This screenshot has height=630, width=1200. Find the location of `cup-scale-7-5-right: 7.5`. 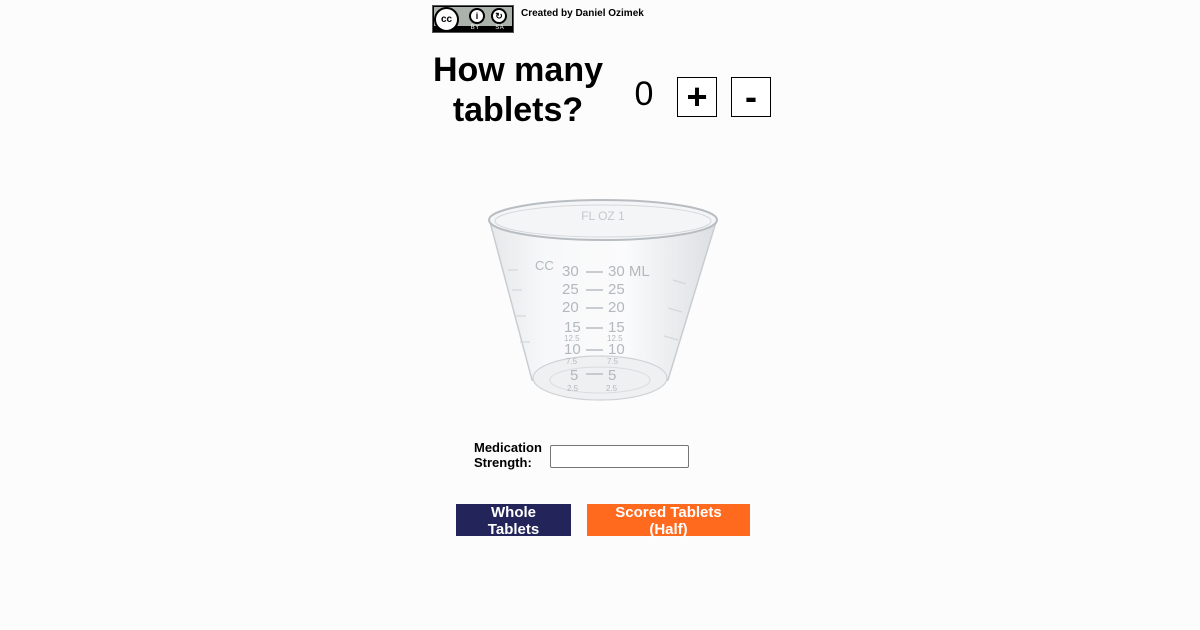

cup-scale-7-5-right: 7.5 is located at coordinates (613, 361).